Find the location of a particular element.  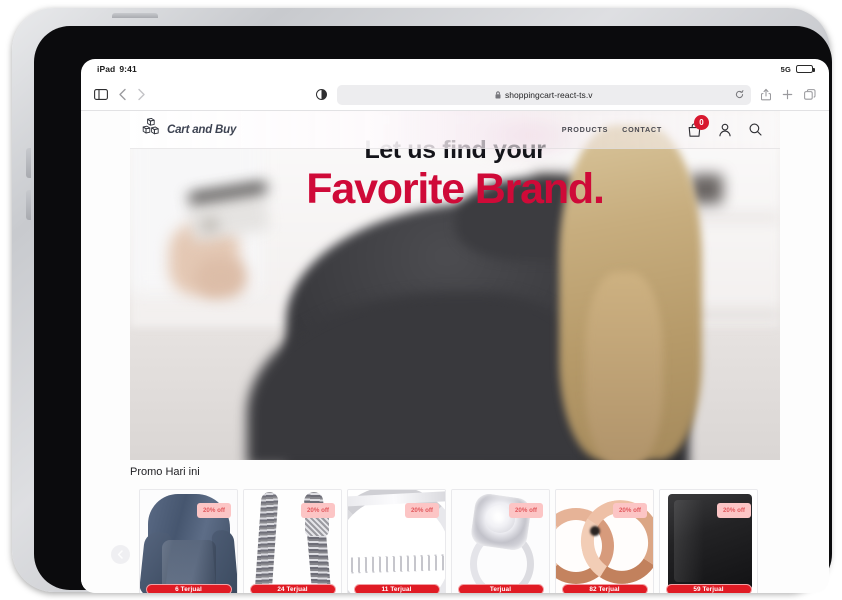

volume-down-button is located at coordinates (28, 205).